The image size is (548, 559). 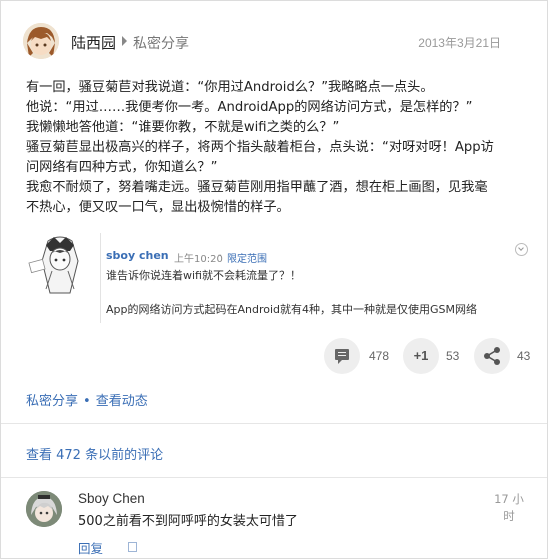 What do you see at coordinates (509, 516) in the screenshot?
I see `comment-time-line: 时` at bounding box center [509, 516].